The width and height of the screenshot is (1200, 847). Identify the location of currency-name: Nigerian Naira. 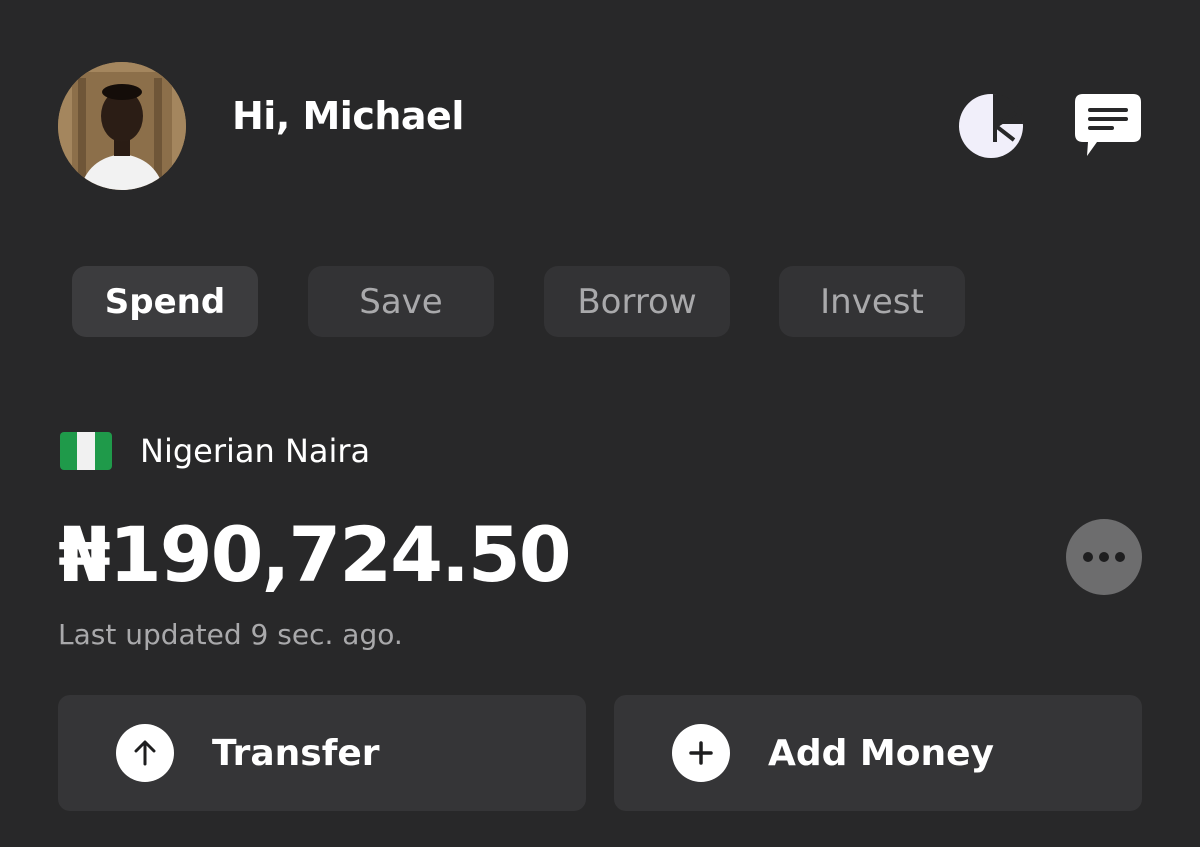
(255, 451).